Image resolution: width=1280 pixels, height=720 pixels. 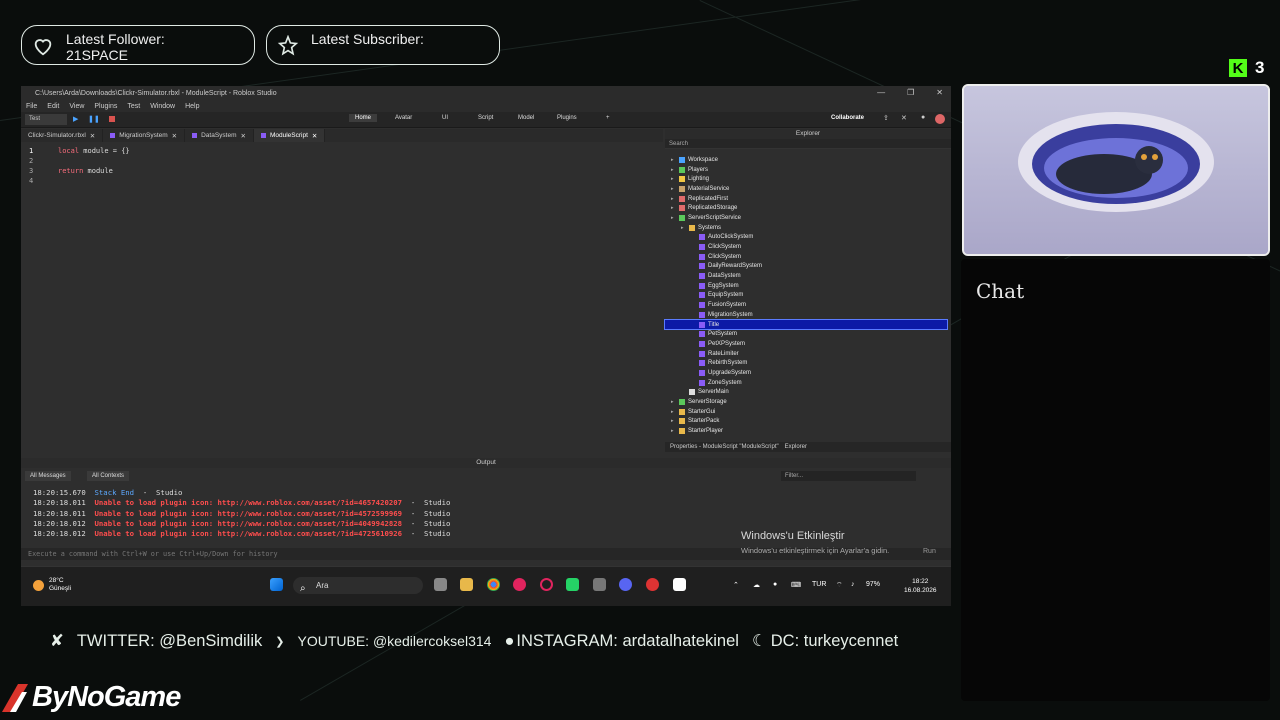 I want to click on roblox-studio-icon, so click(x=679, y=584).